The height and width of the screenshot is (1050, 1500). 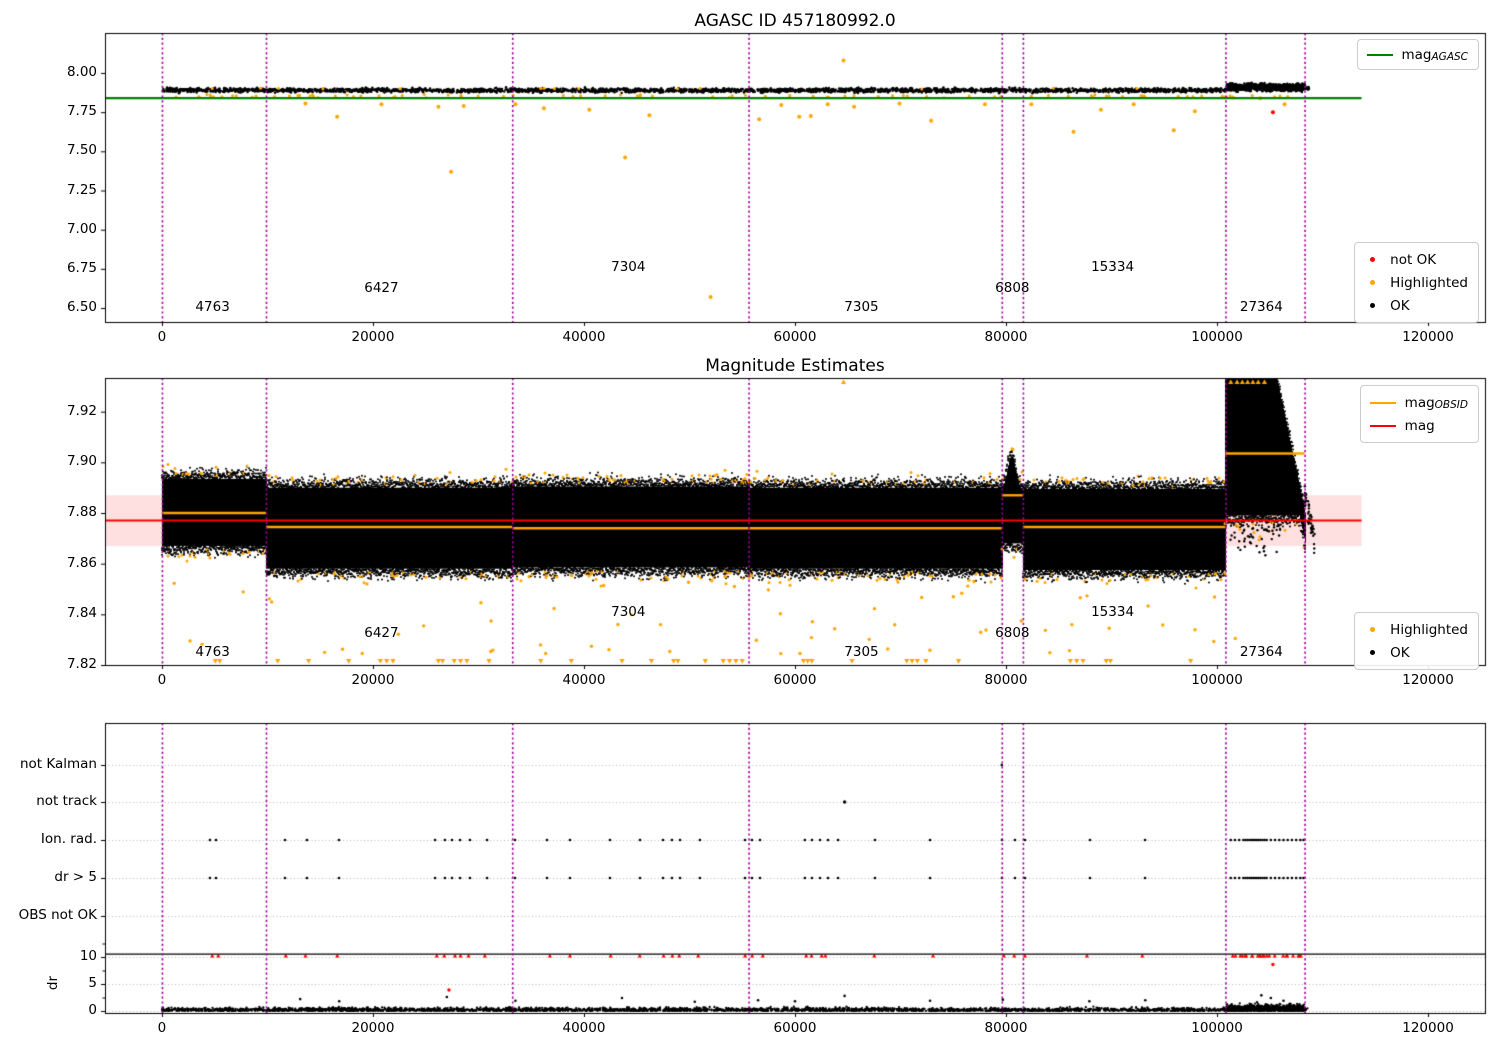 I want to click on legend-item-ok: OK, so click(x=1416, y=305).